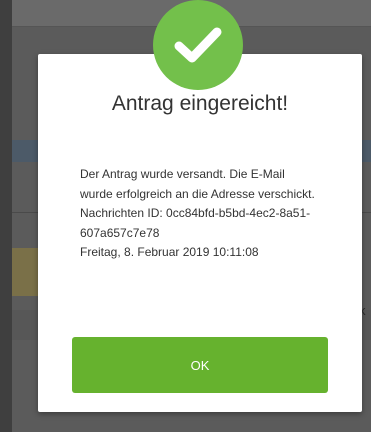 The height and width of the screenshot is (432, 371). I want to click on dialog-title: Antrag eingereicht!, so click(200, 103).